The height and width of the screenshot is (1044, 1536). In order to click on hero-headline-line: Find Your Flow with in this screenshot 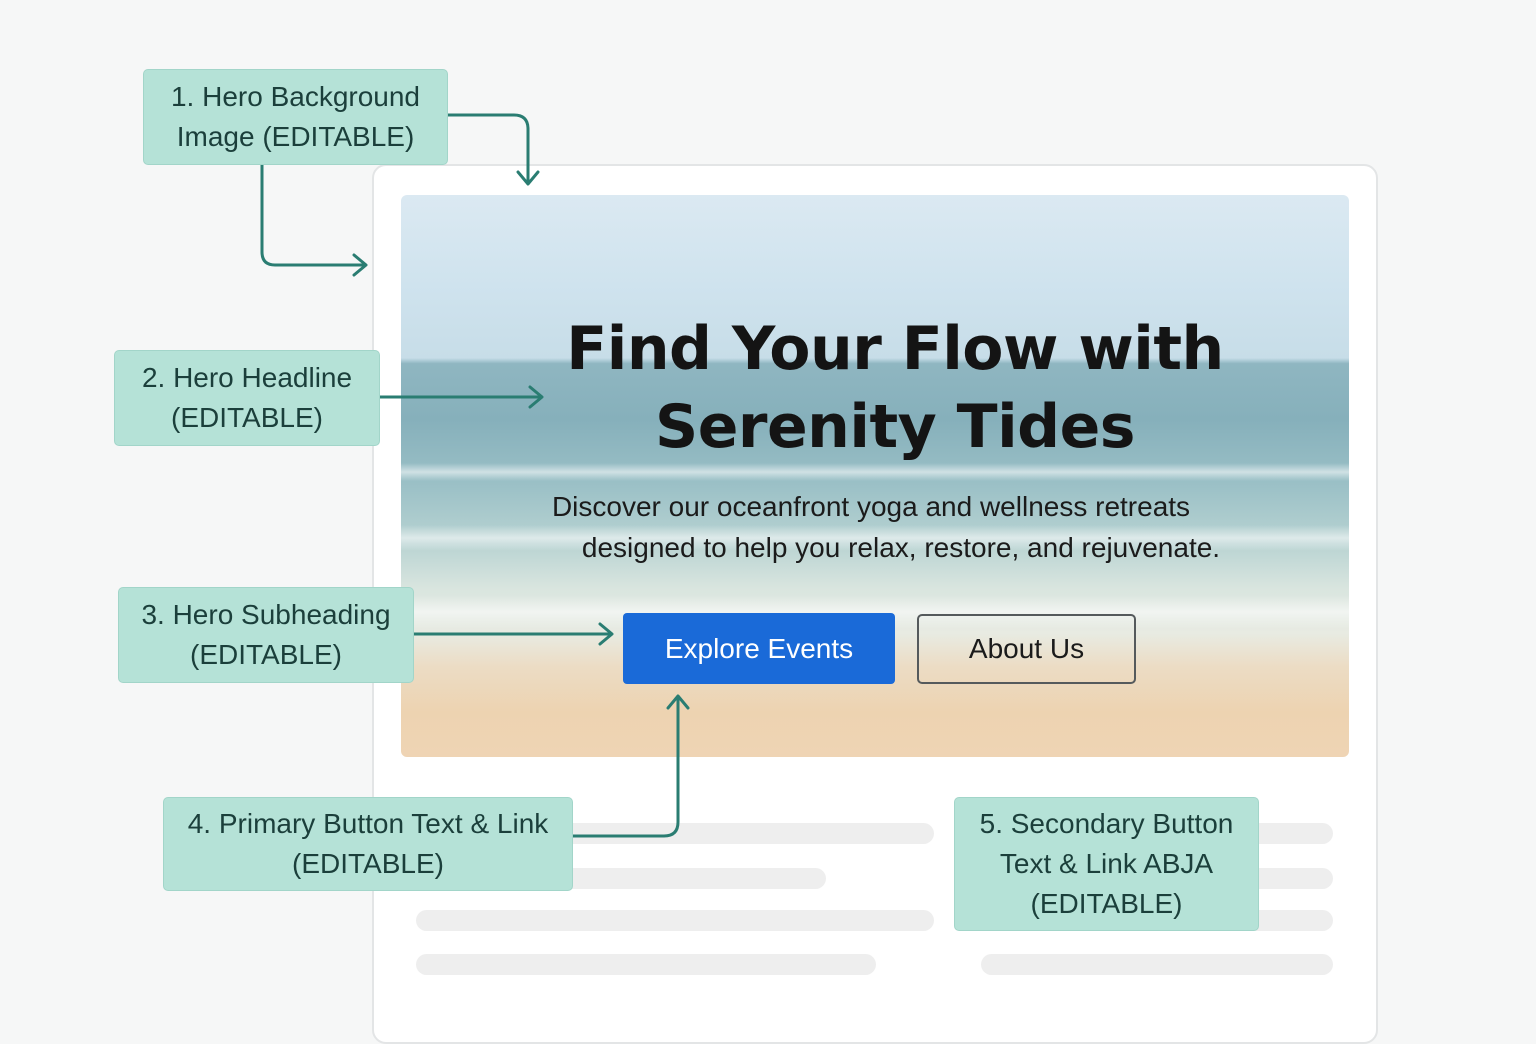, I will do `click(895, 349)`.